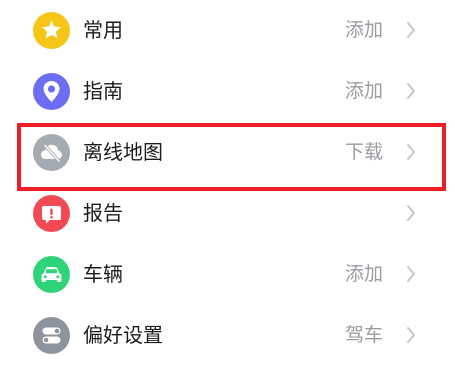  I want to click on menu-item-label: 常用, so click(103, 30).